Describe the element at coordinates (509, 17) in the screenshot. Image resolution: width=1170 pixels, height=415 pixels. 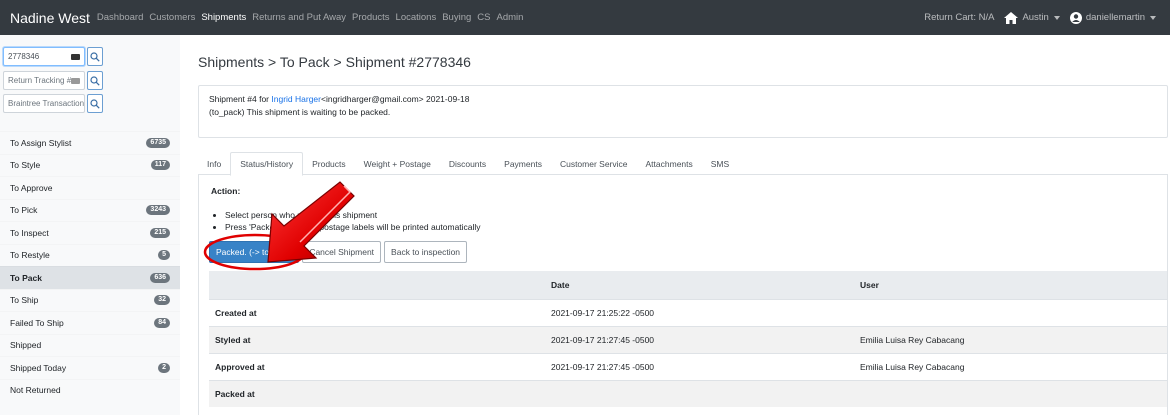
I see `nav-link-admin: Admin` at that location.